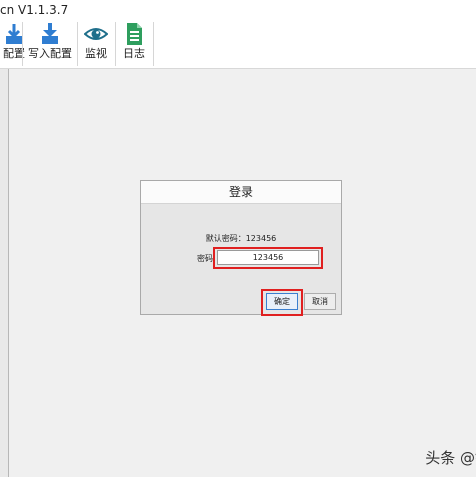  What do you see at coordinates (96, 34) in the screenshot?
I see `eye-icon` at bounding box center [96, 34].